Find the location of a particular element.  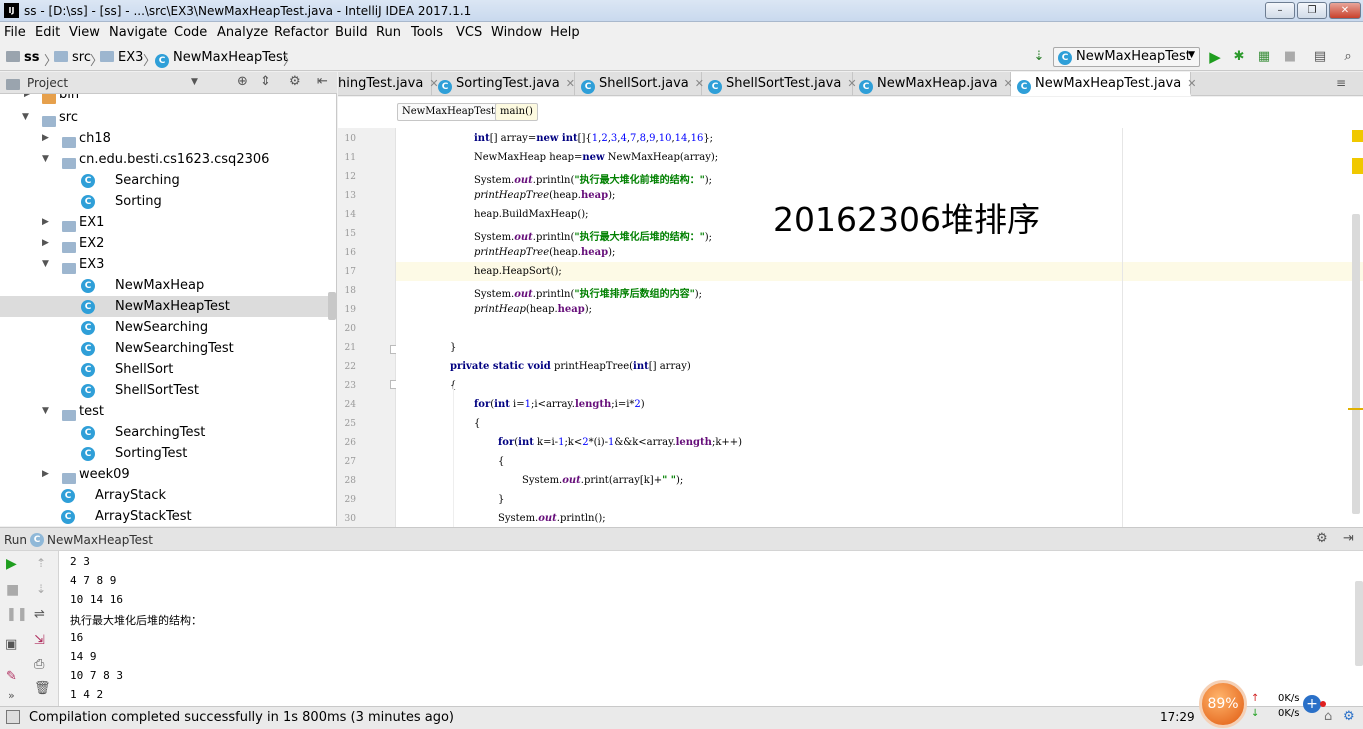

tab-newmaxheaptest: C NewMaxHeapTest.java ✕ is located at coordinates (1103, 84).